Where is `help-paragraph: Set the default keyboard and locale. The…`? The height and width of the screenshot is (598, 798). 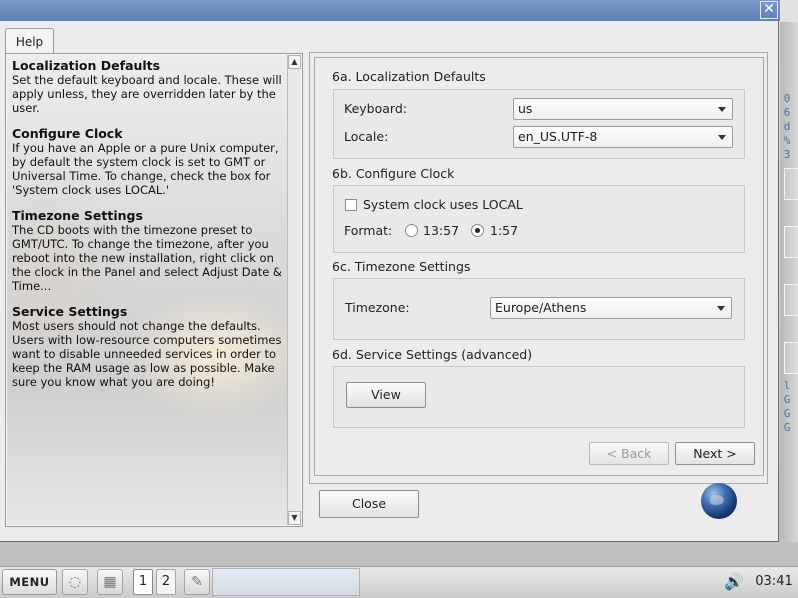 help-paragraph: Set the default keyboard and locale. The… is located at coordinates (147, 94).